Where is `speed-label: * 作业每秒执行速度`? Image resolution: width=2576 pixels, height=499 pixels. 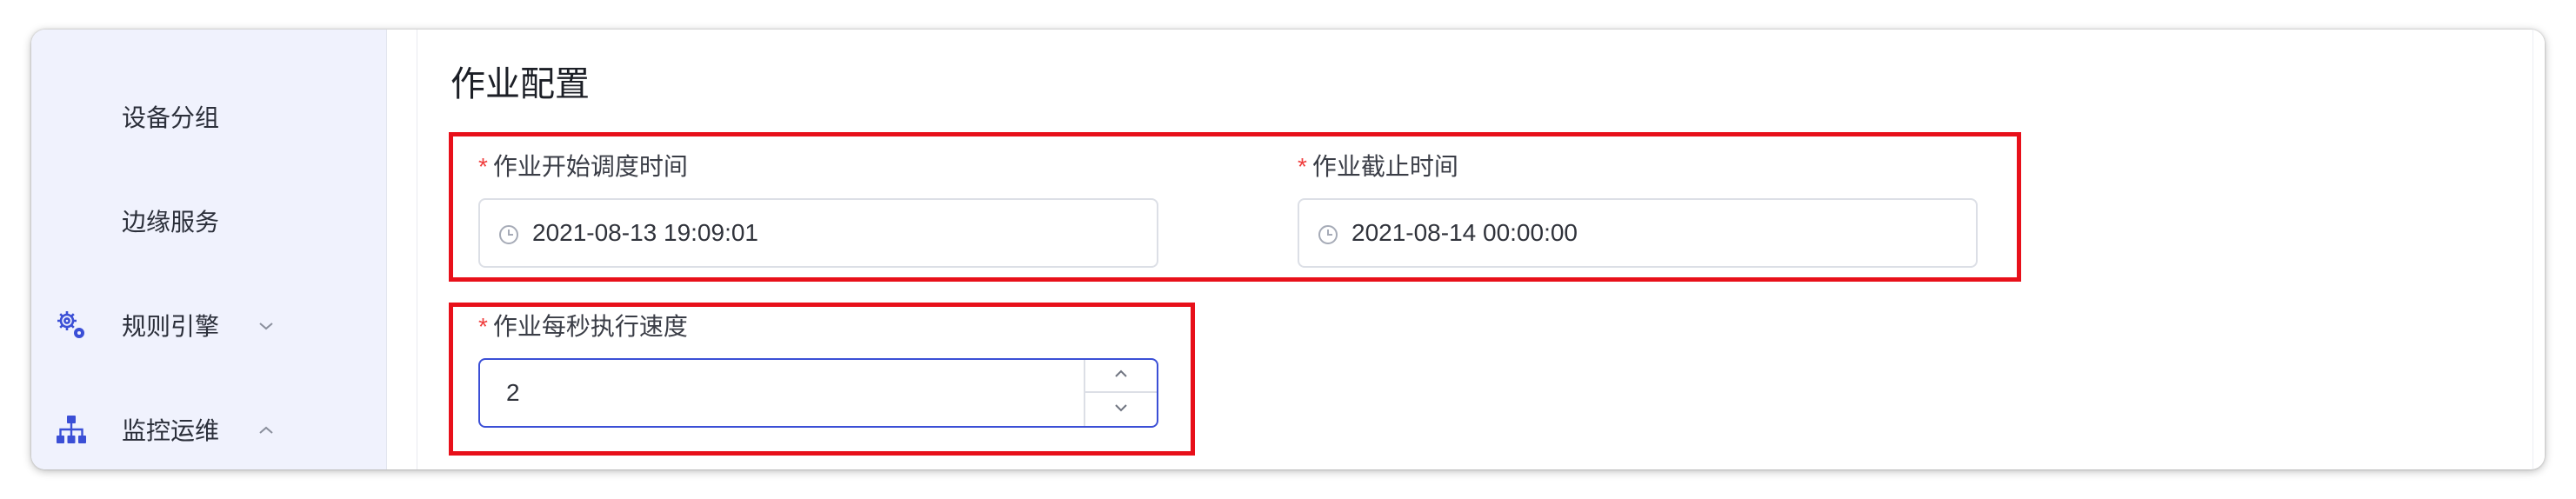 speed-label: * 作业每秒执行速度 is located at coordinates (583, 325).